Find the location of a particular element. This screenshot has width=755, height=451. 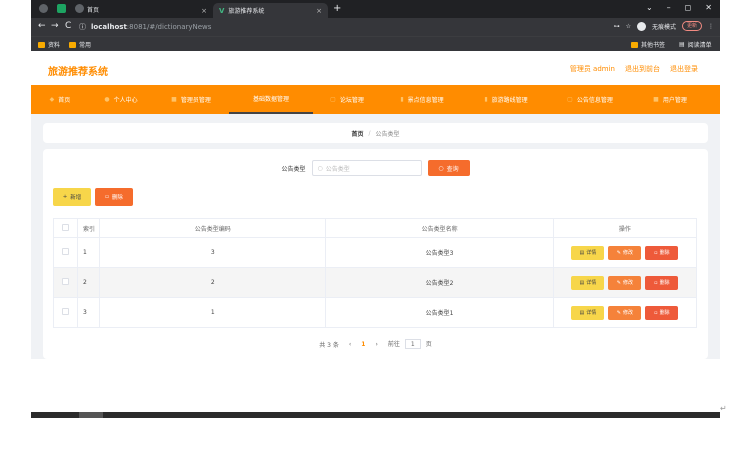

url-path: :8081/#/dictionaryNews is located at coordinates (169, 27).